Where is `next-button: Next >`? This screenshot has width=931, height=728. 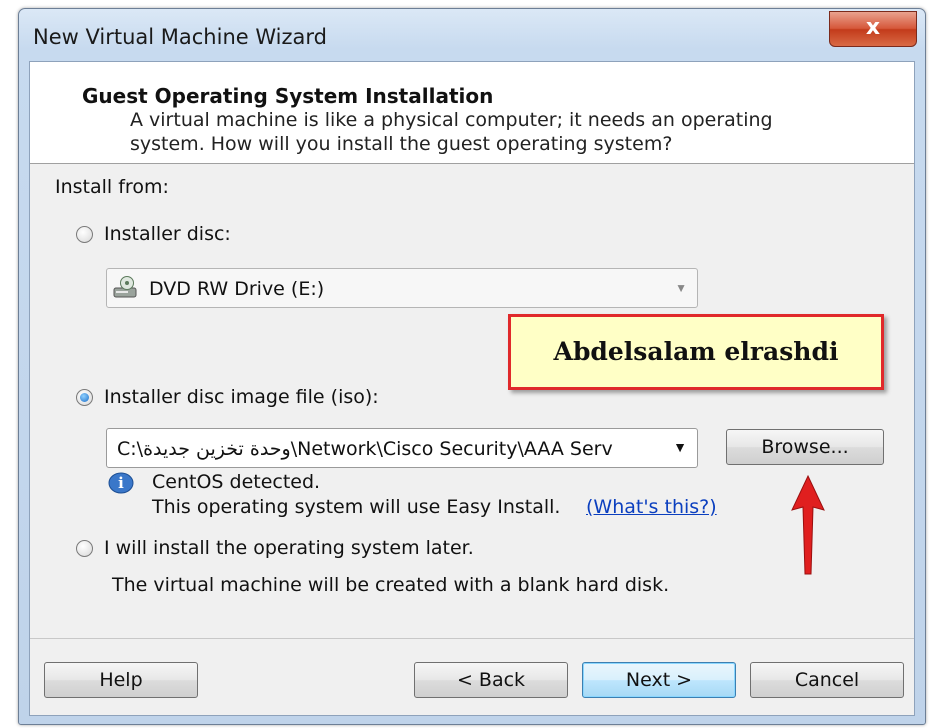
next-button: Next > is located at coordinates (659, 680).